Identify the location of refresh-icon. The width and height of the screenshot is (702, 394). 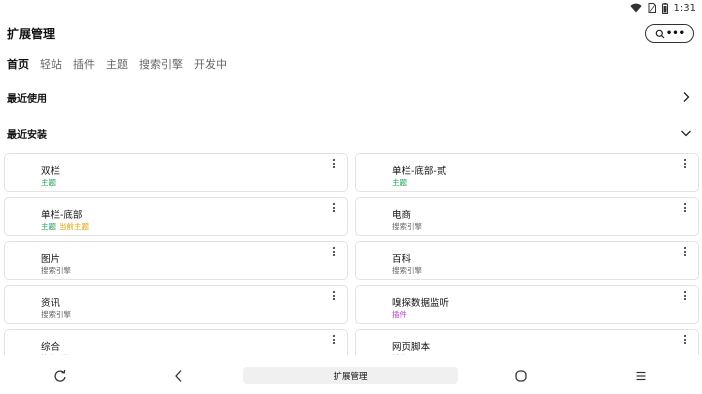
(60, 375).